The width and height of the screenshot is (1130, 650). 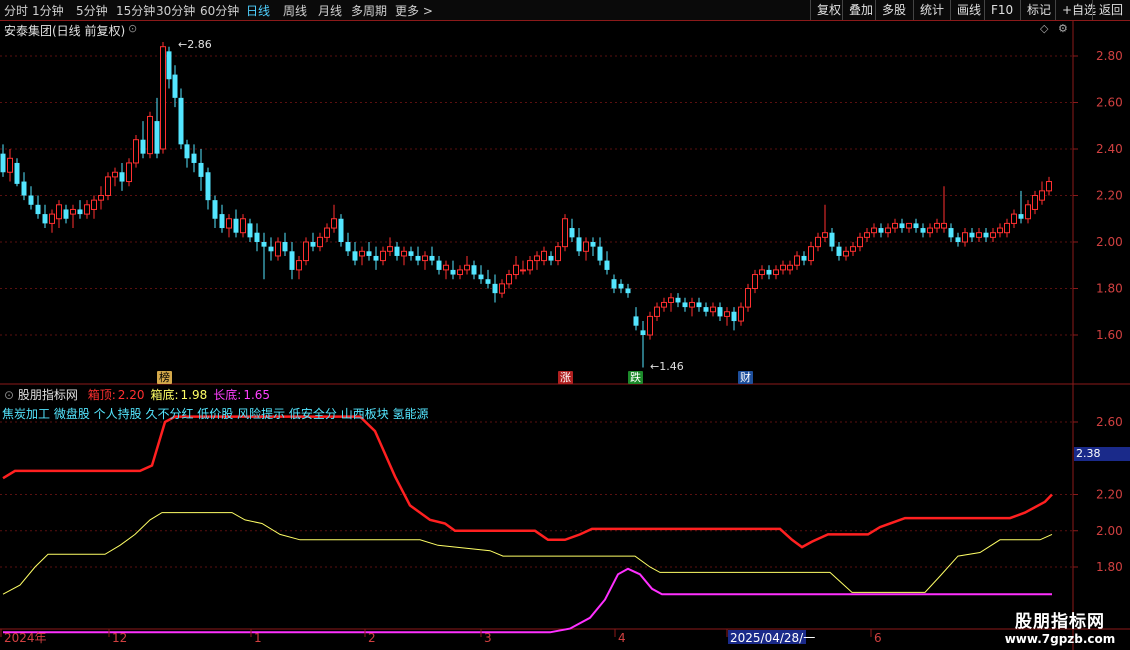 I want to click on watermark-title: 股朋指标网, so click(x=1060, y=622).